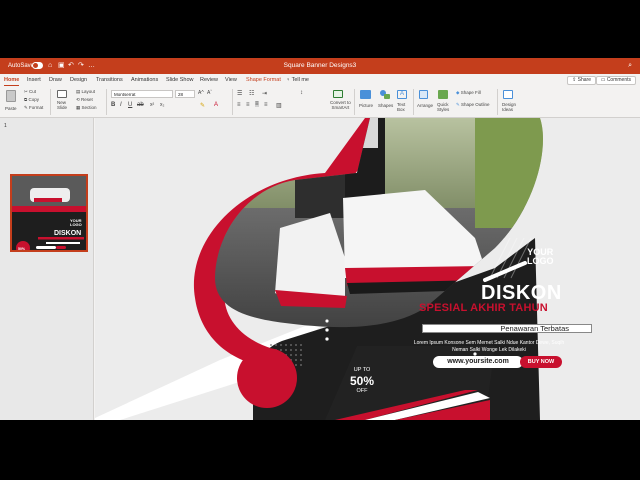 Image resolution: width=640 pixels, height=480 pixels. Describe the element at coordinates (142, 94) in the screenshot. I see `font-name-select: Montserrat` at that location.